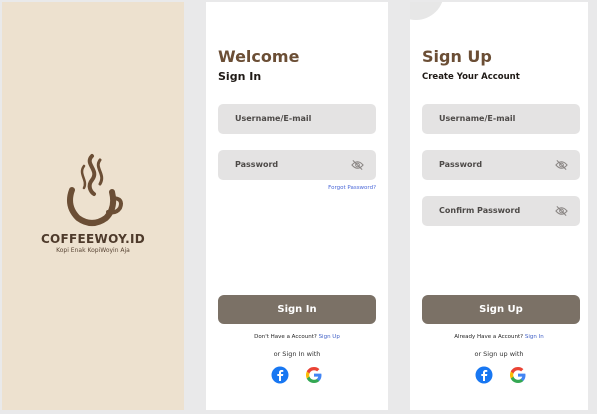  I want to click on account-prompt-row: Don't Have a Account? Sign Up, so click(297, 337).